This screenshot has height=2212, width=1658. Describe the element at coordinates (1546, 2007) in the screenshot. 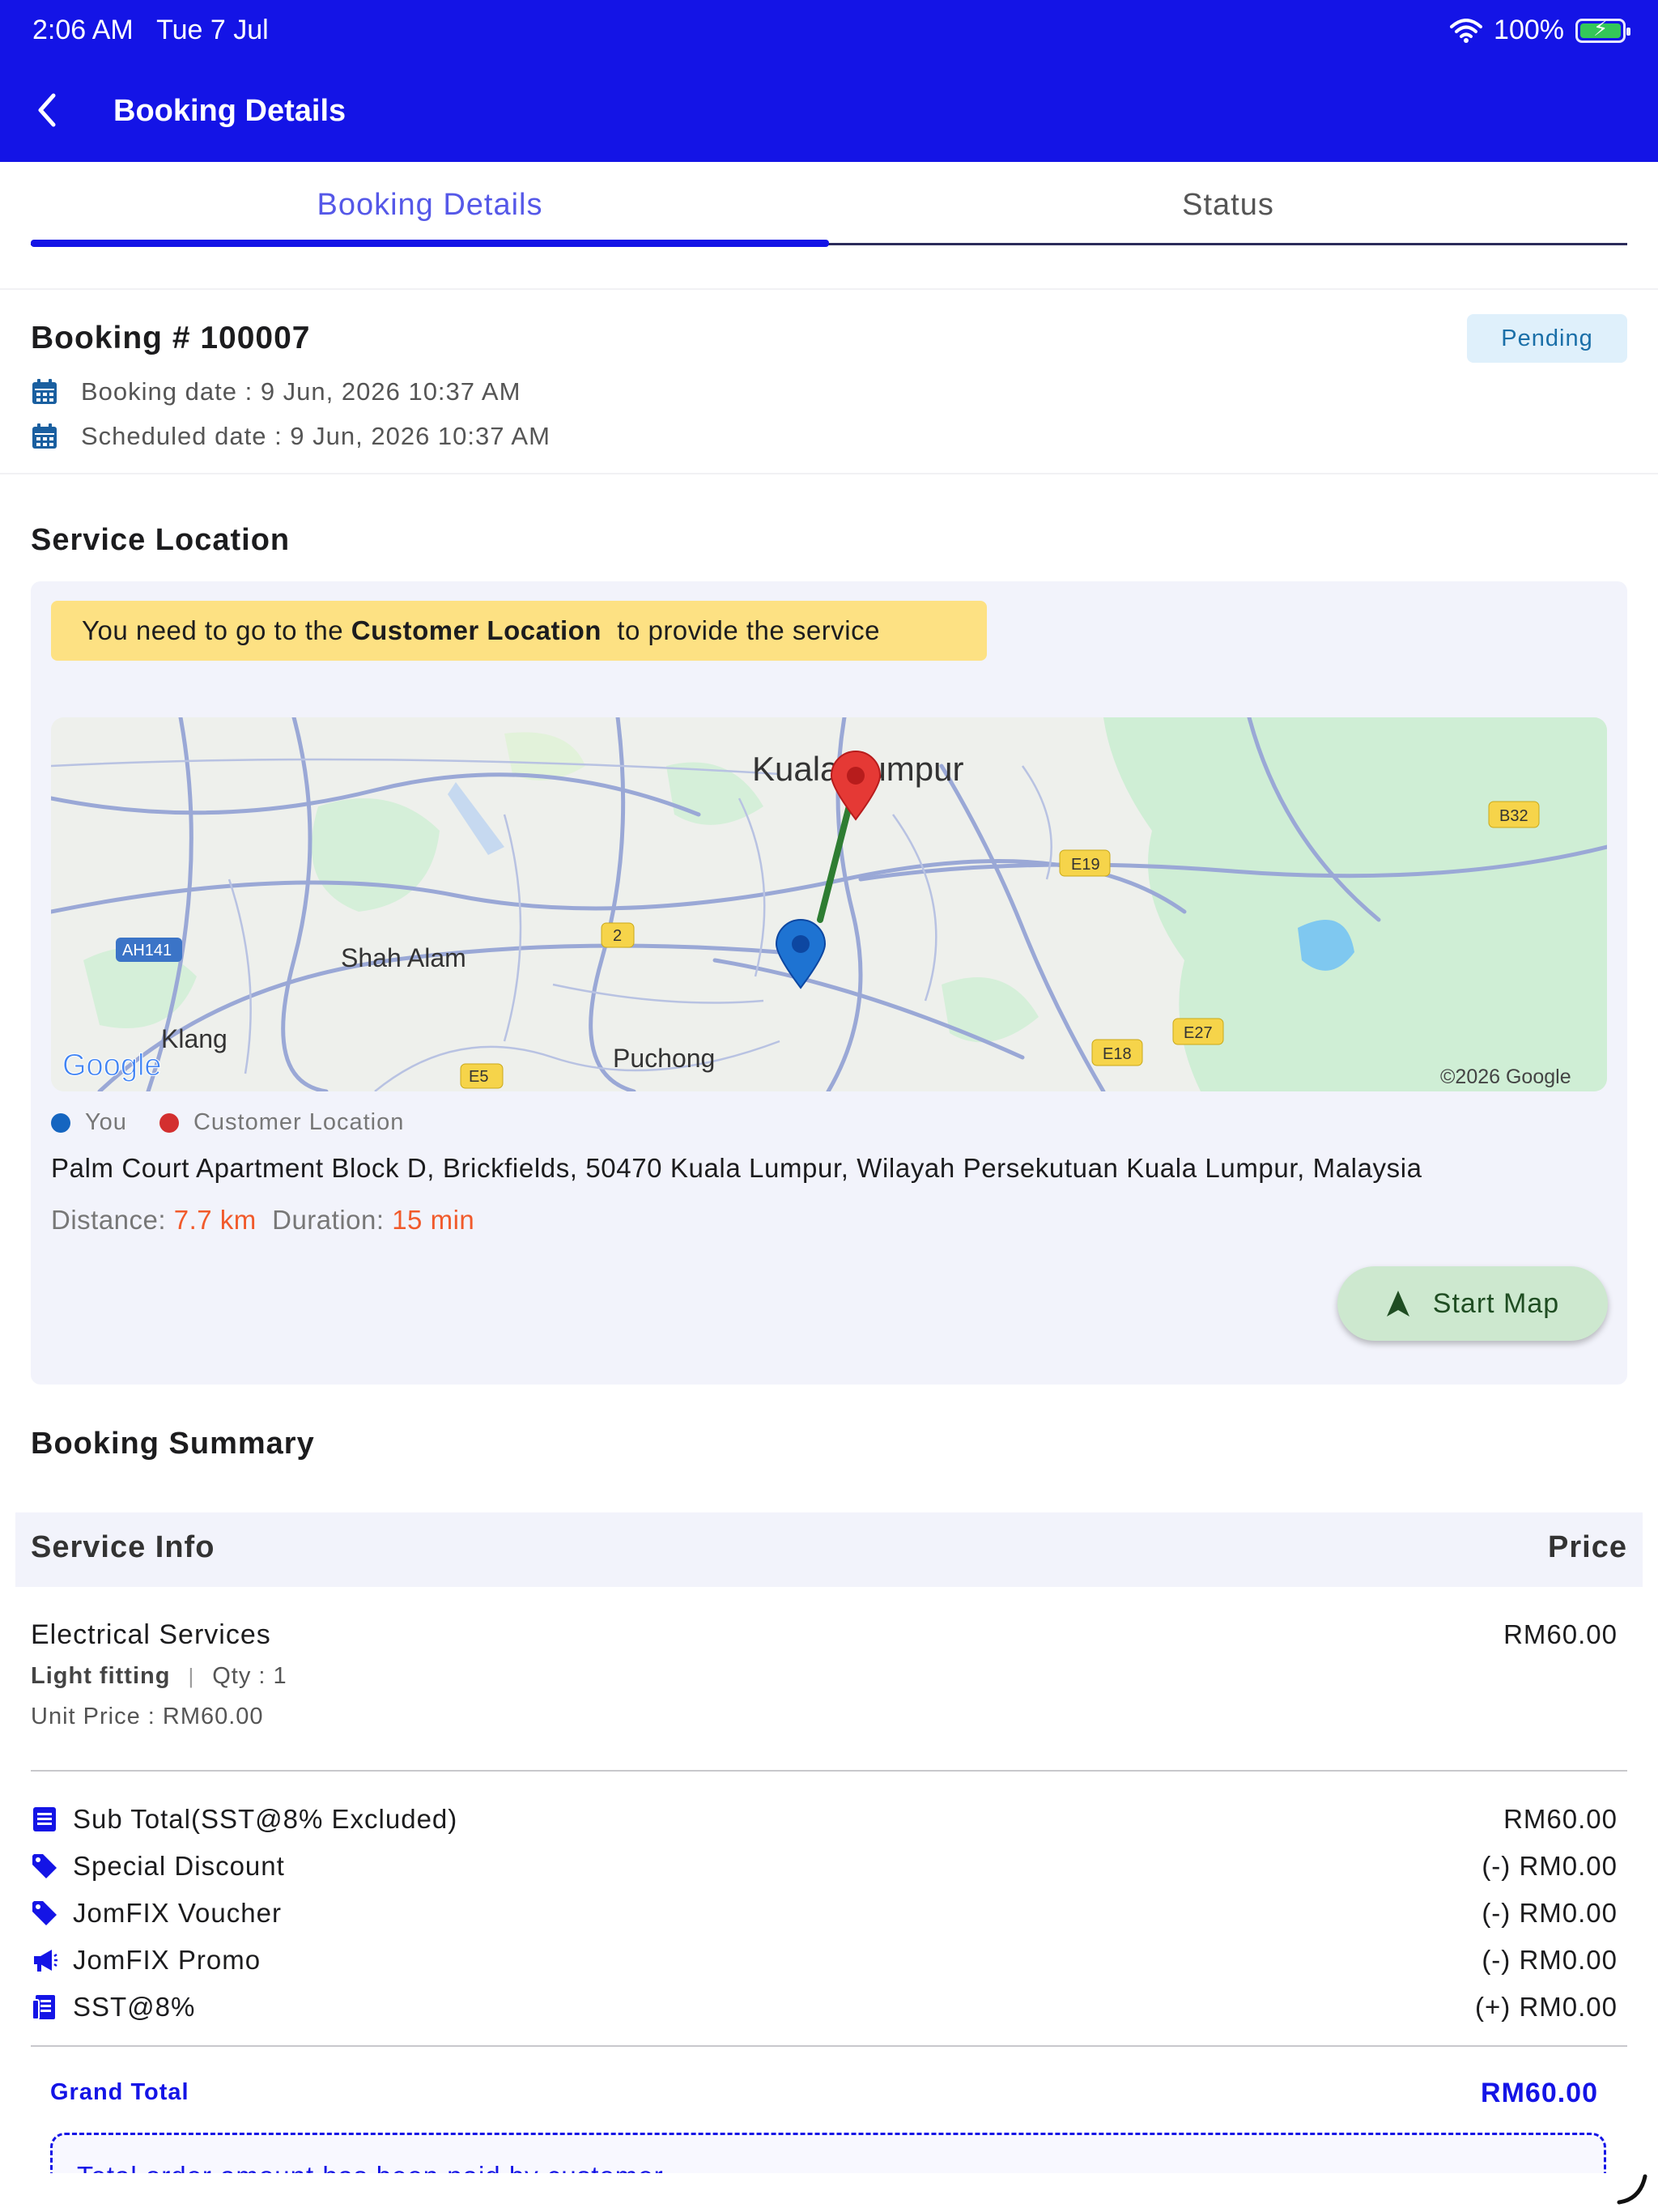

I see `summary-amount: (+) RM0.00` at that location.